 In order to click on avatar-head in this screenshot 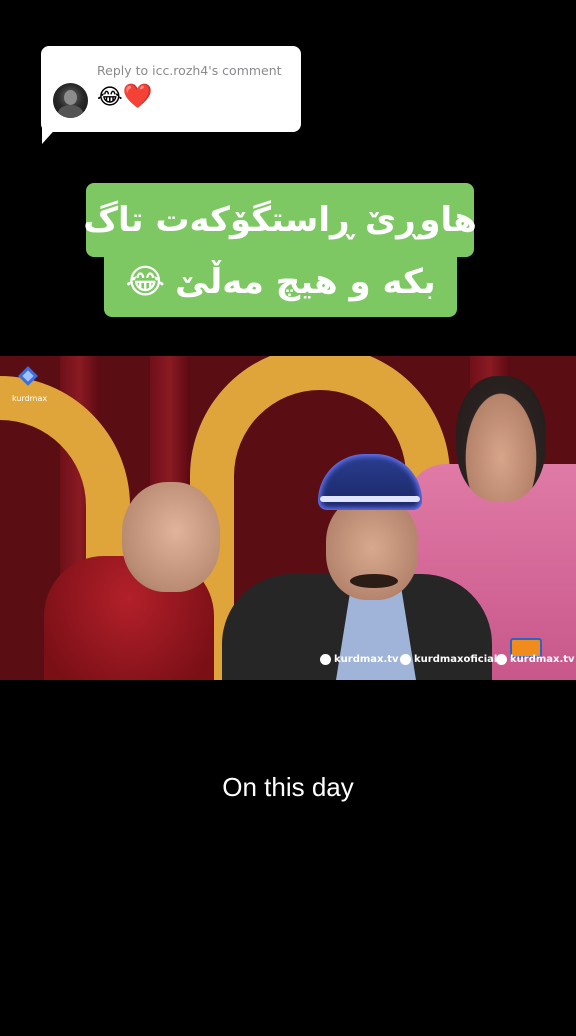, I will do `click(70, 97)`.